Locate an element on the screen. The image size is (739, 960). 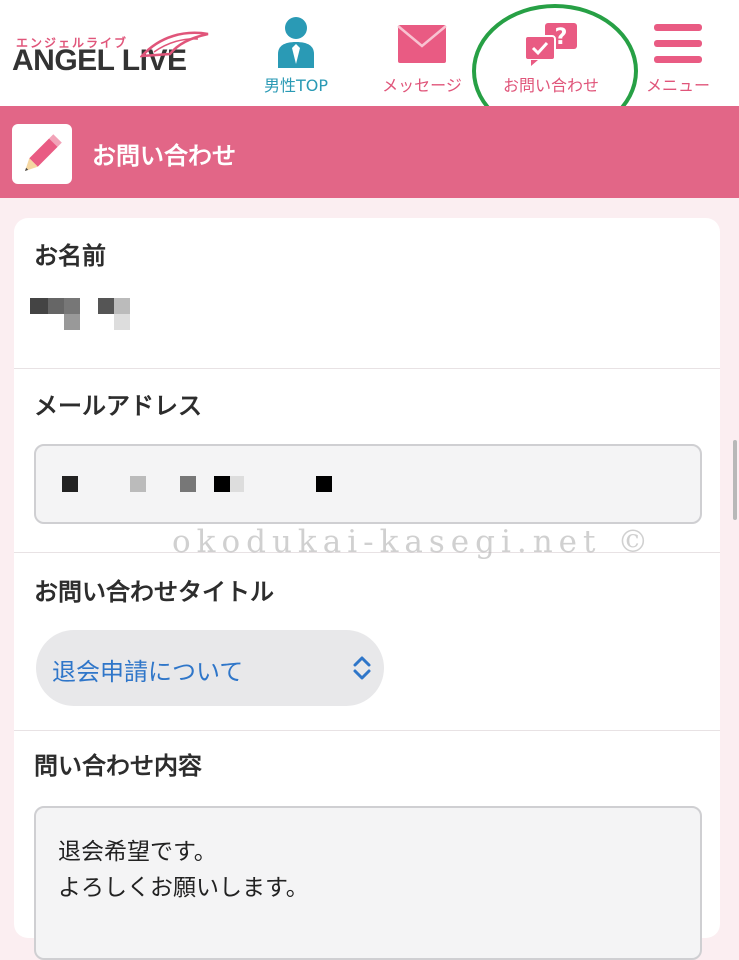
nav-label-messages: メッセージ is located at coordinates (422, 85).